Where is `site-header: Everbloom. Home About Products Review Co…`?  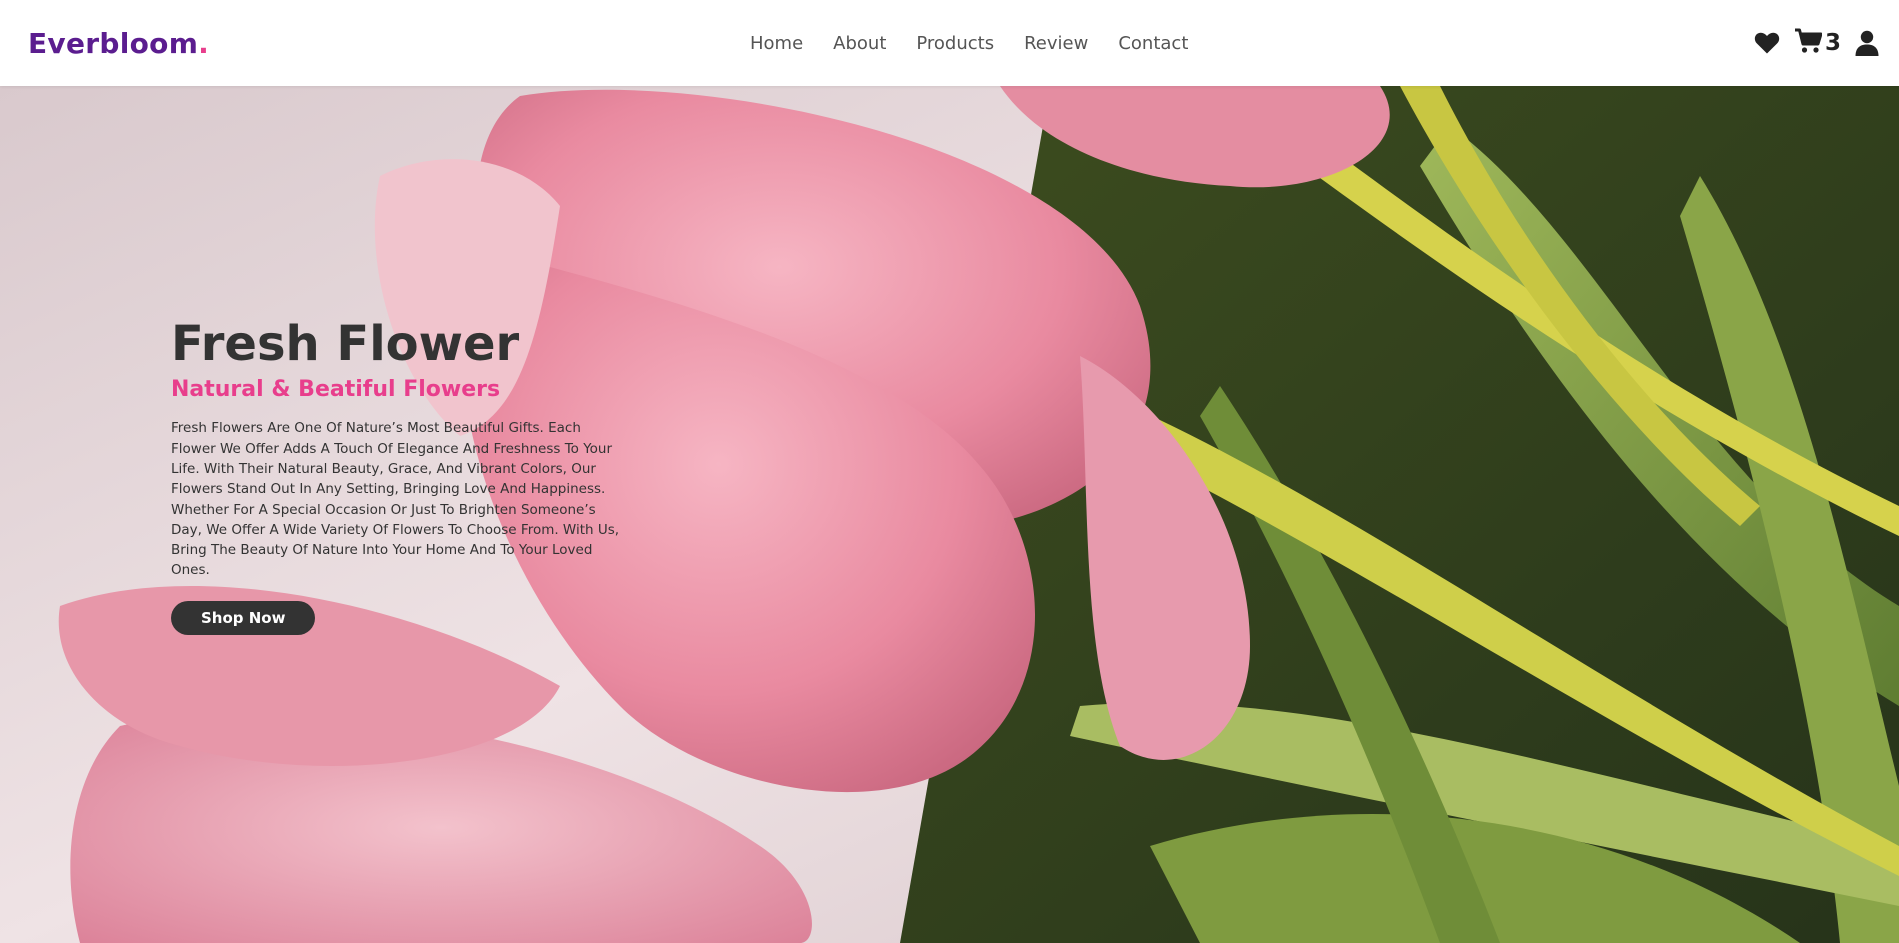
site-header: Everbloom. Home About Products Review Co… is located at coordinates (949, 43).